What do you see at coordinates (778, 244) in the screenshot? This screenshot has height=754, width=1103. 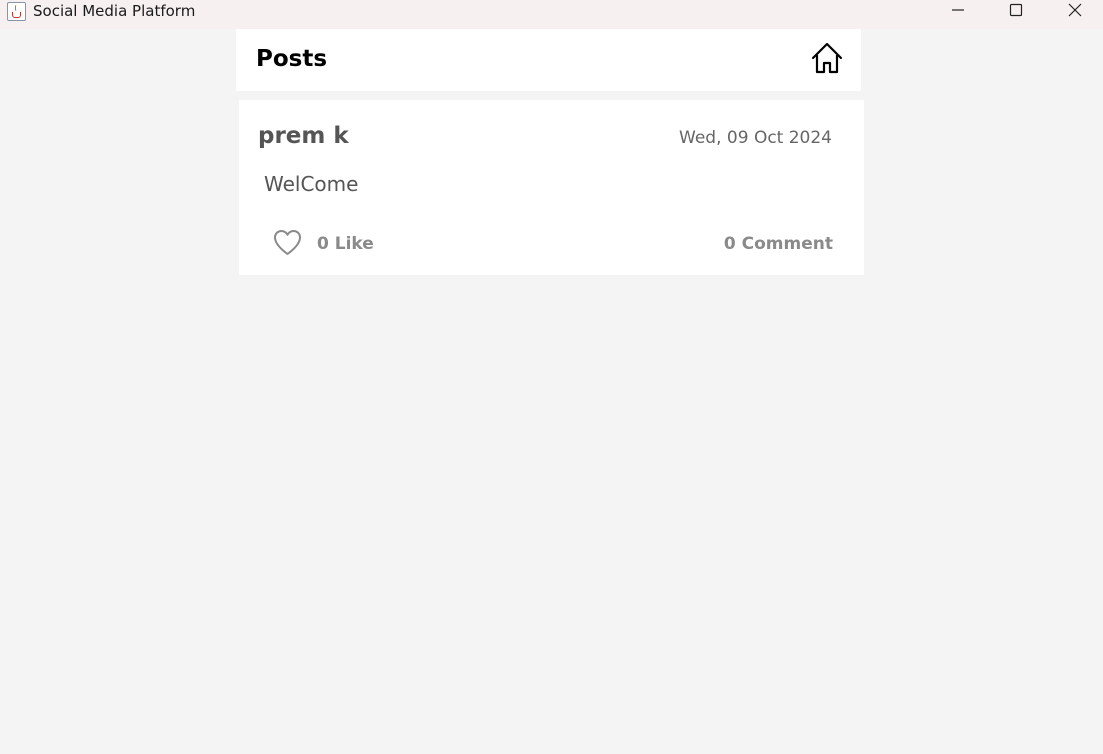 I see `comment-count: 0 Comment` at bounding box center [778, 244].